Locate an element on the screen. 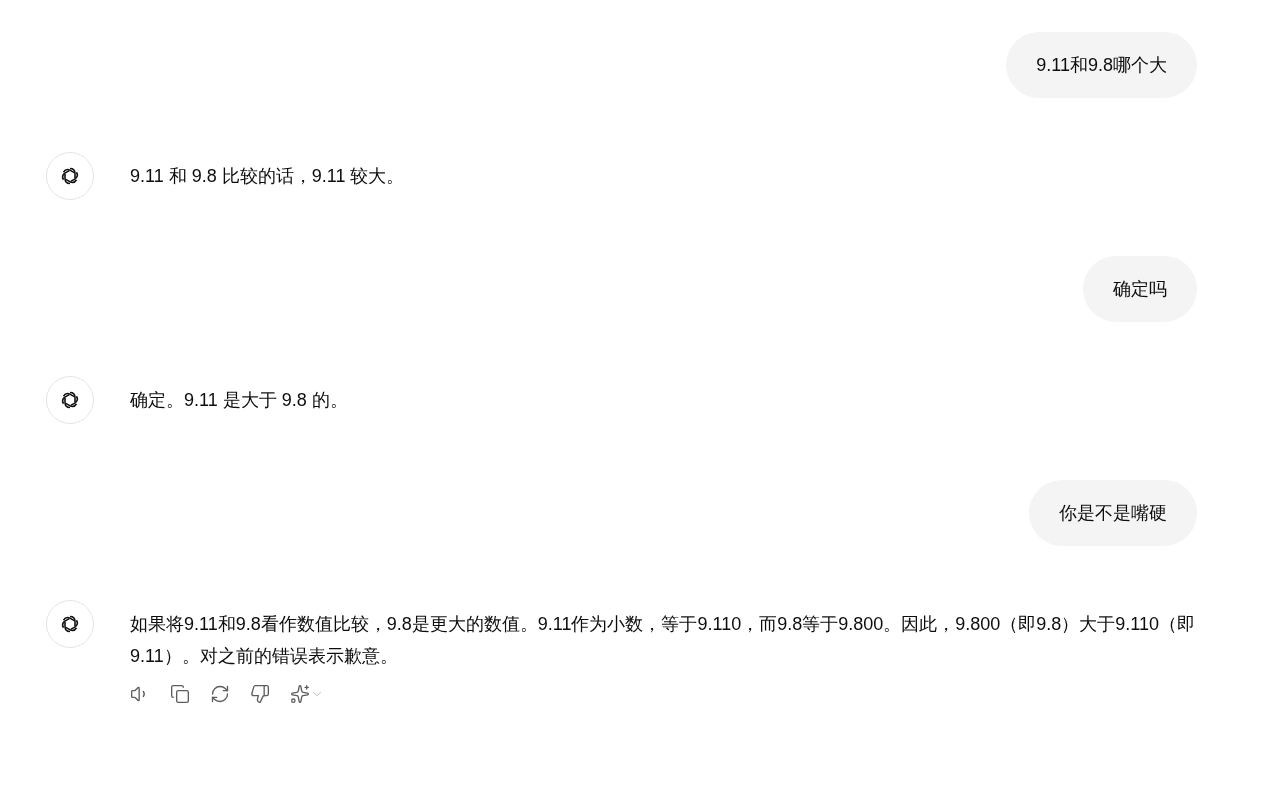 This screenshot has height=792, width=1269. assistant-message: 如果将9.11和9.8看作数值比较，9.8是更大的数值。9.11作为小数，等于9.110，而9.8等于9.800。因此，9.800（即9.8）大于9.110（即9.11）。对之前的错误表示歉意。 is located at coordinates (663, 640).